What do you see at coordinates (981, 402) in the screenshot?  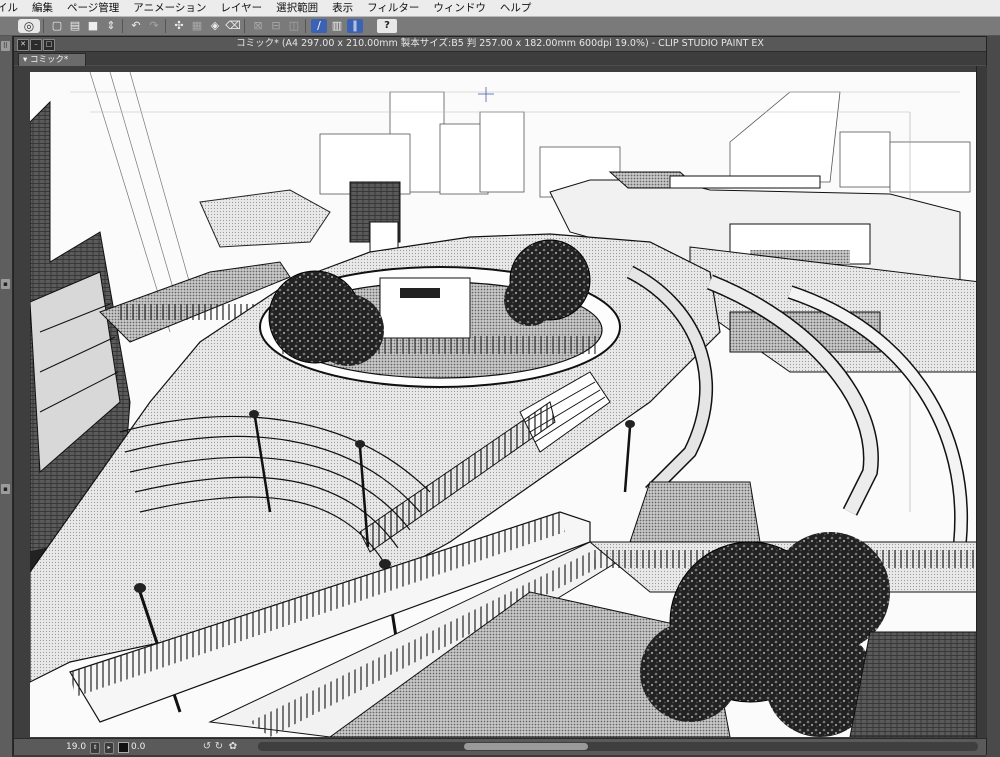 I see `vertical-scrollbar` at bounding box center [981, 402].